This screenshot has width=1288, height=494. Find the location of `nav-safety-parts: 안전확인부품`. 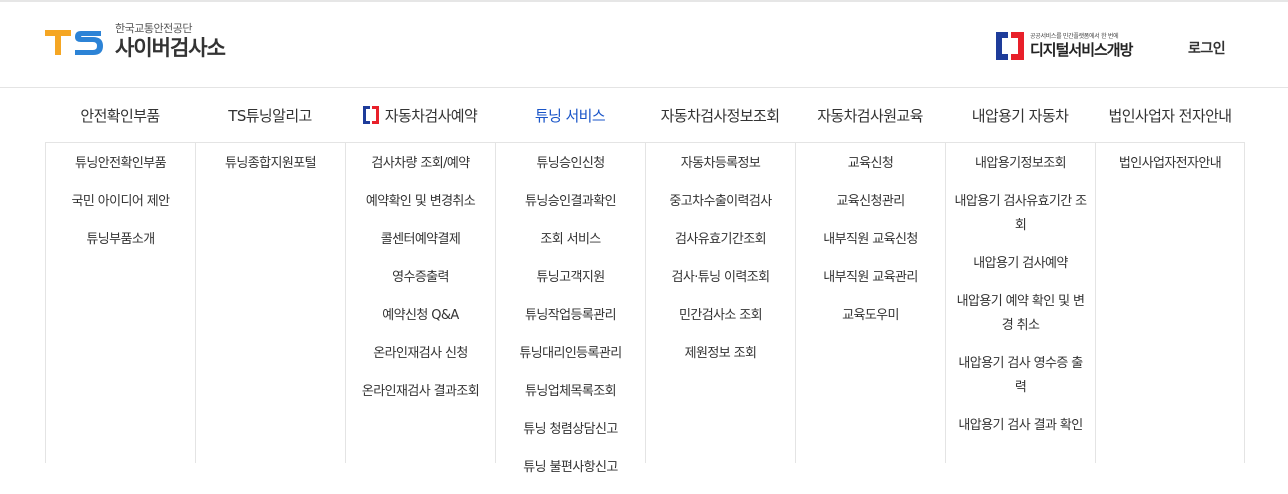

nav-safety-parts: 안전확인부품 is located at coordinates (120, 115).